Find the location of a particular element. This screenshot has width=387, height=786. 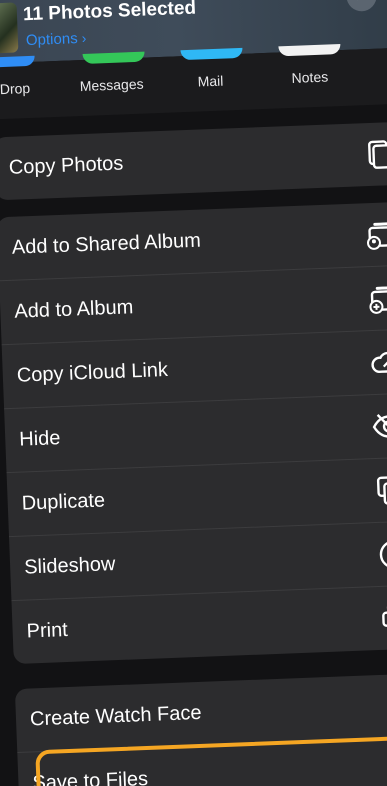

action-label: Add to Shared Album is located at coordinates (106, 244).